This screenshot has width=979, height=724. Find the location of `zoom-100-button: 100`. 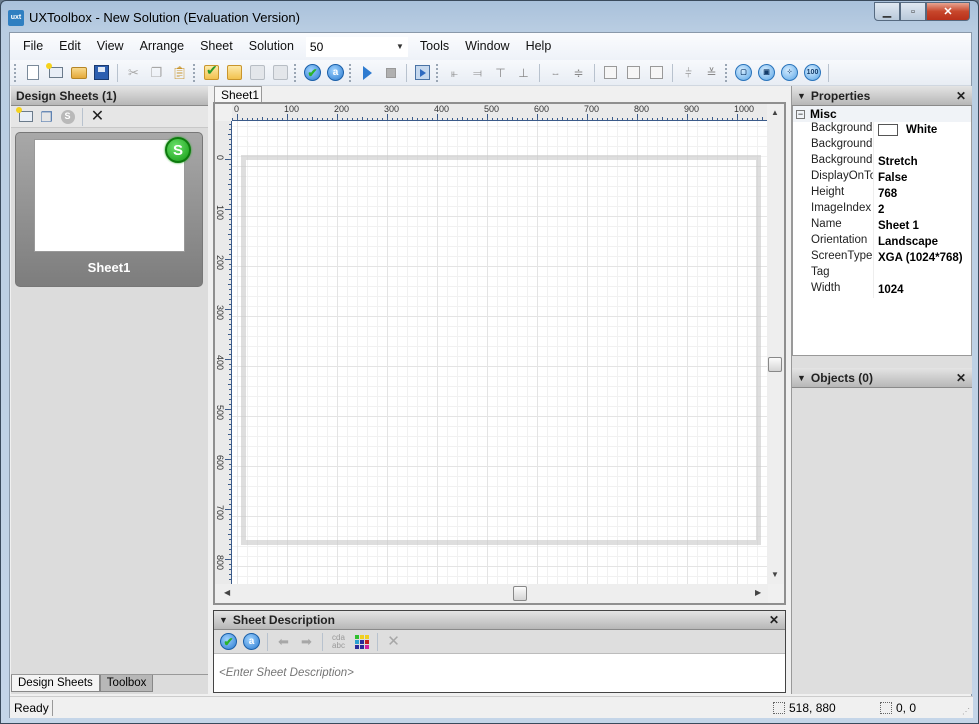

zoom-100-button: 100 is located at coordinates (813, 73).